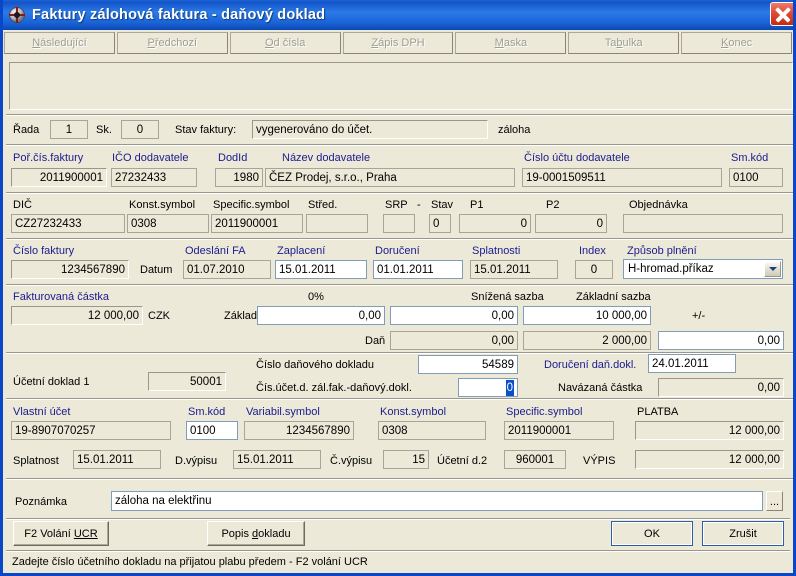 Image resolution: width=796 pixels, height=576 pixels. Describe the element at coordinates (196, 461) in the screenshot. I see `d-vypisu-label: D.výpisu` at that location.